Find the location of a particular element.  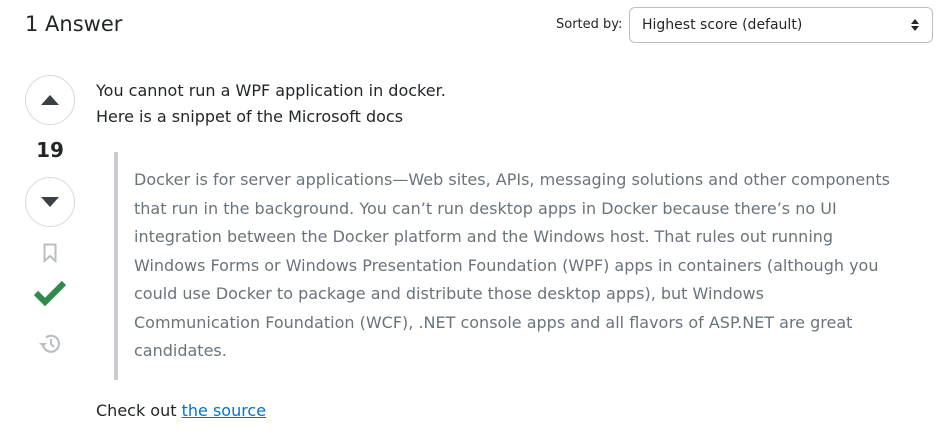

downvote-button is located at coordinates (50, 202).